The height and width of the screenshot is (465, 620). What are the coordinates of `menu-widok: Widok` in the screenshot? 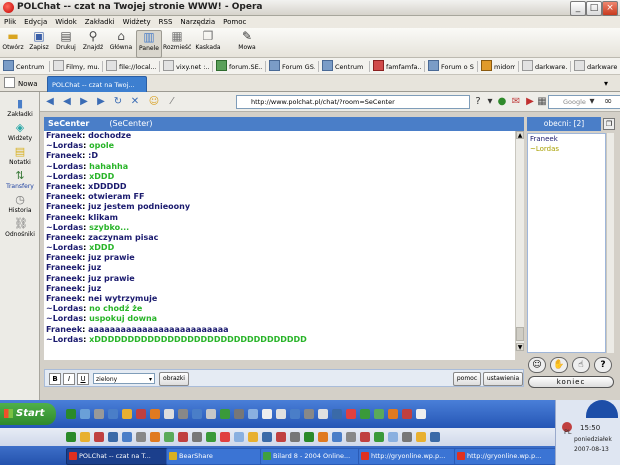 It's located at (66, 22).